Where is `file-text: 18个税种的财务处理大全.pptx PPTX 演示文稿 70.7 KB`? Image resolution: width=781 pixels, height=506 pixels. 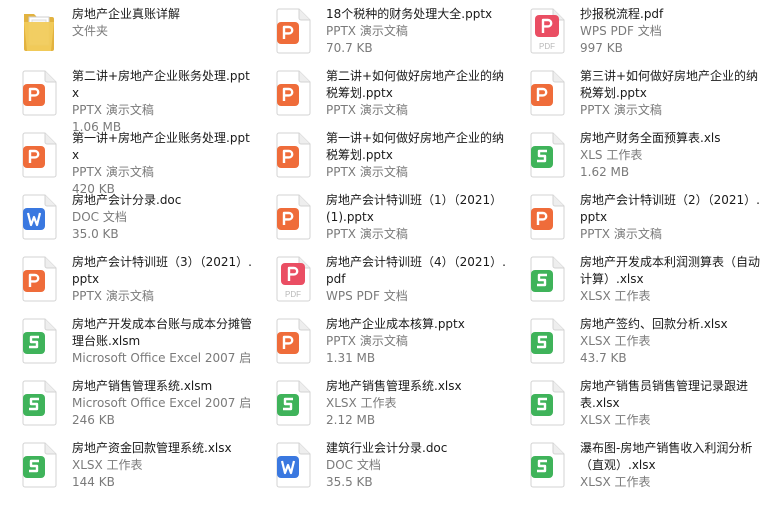 file-text: 18个税种的财务处理大全.pptx PPTX 演示文稿 70.7 KB is located at coordinates (416, 31).